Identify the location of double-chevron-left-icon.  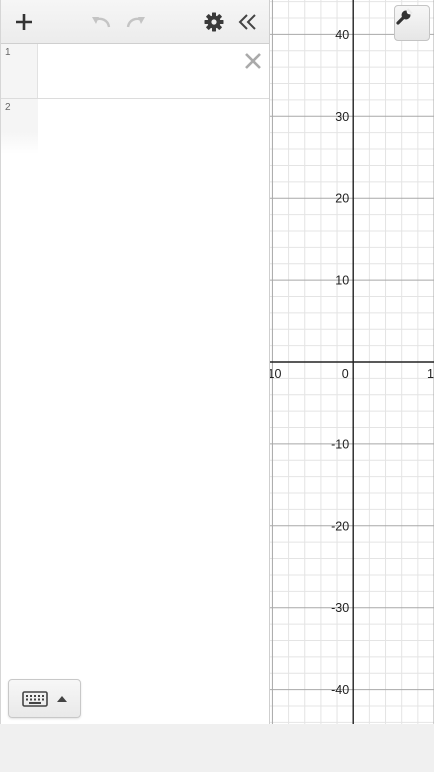
(247, 22).